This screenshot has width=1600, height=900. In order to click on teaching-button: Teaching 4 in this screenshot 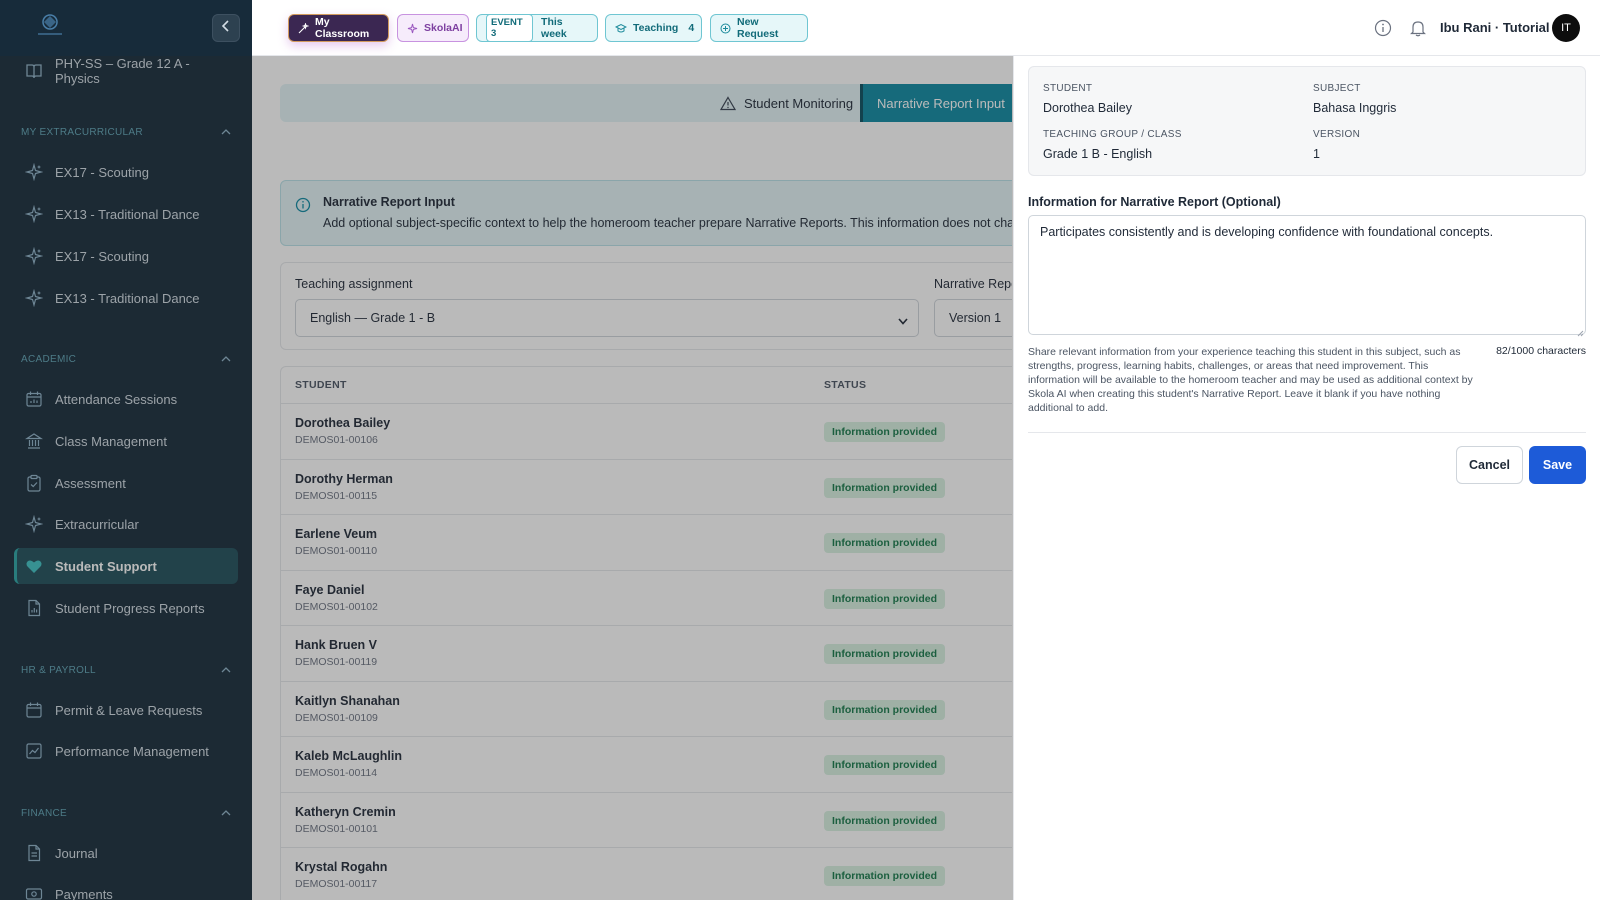, I will do `click(653, 28)`.